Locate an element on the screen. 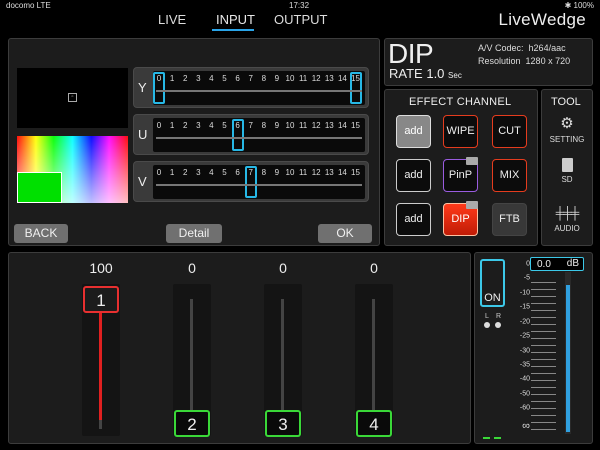 The width and height of the screenshot is (600, 450). resolution-value: 1280 x 720 is located at coordinates (548, 61).